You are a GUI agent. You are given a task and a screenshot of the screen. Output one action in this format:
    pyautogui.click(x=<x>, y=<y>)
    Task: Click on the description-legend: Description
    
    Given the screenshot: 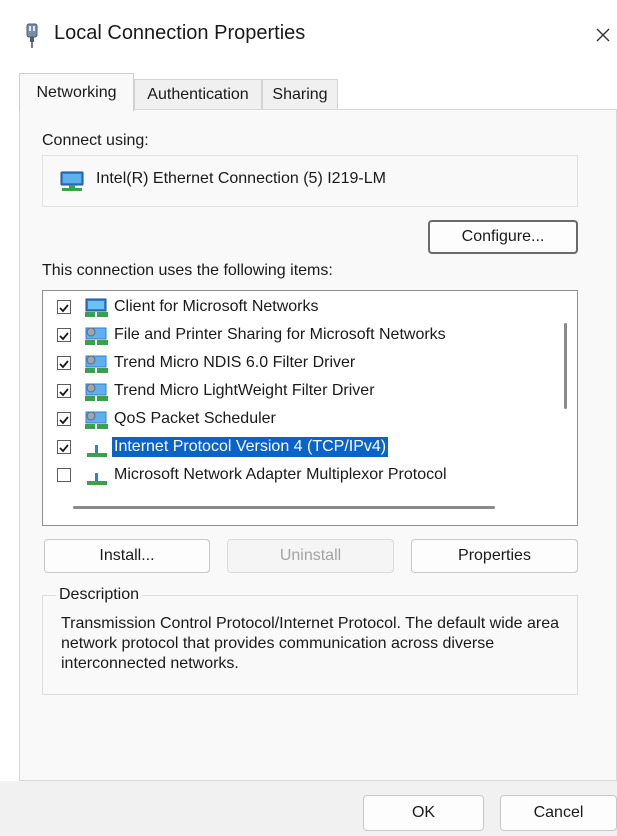 What is the action you would take?
    pyautogui.click(x=99, y=595)
    